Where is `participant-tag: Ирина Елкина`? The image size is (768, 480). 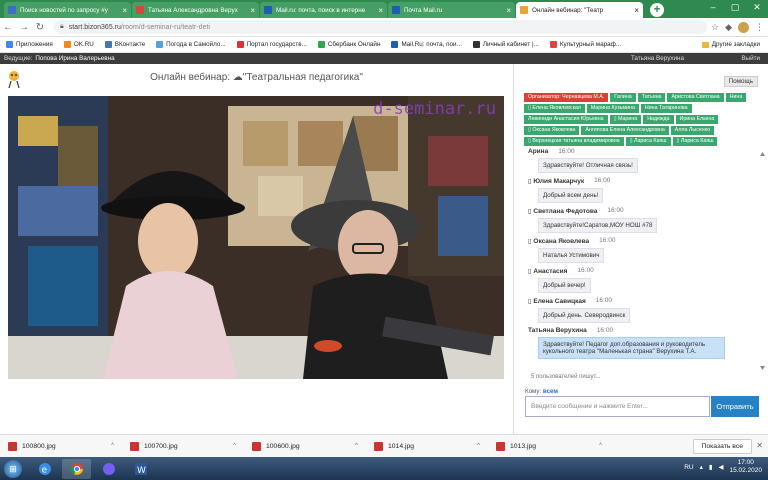 participant-tag: Ирина Елкина is located at coordinates (697, 119).